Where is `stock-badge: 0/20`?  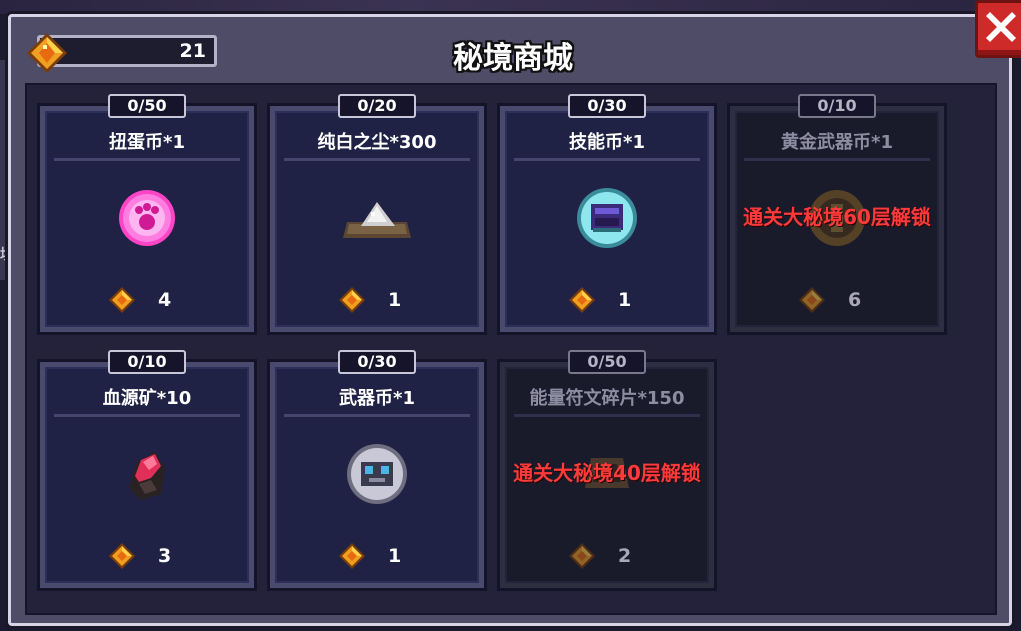 stock-badge: 0/20 is located at coordinates (377, 106).